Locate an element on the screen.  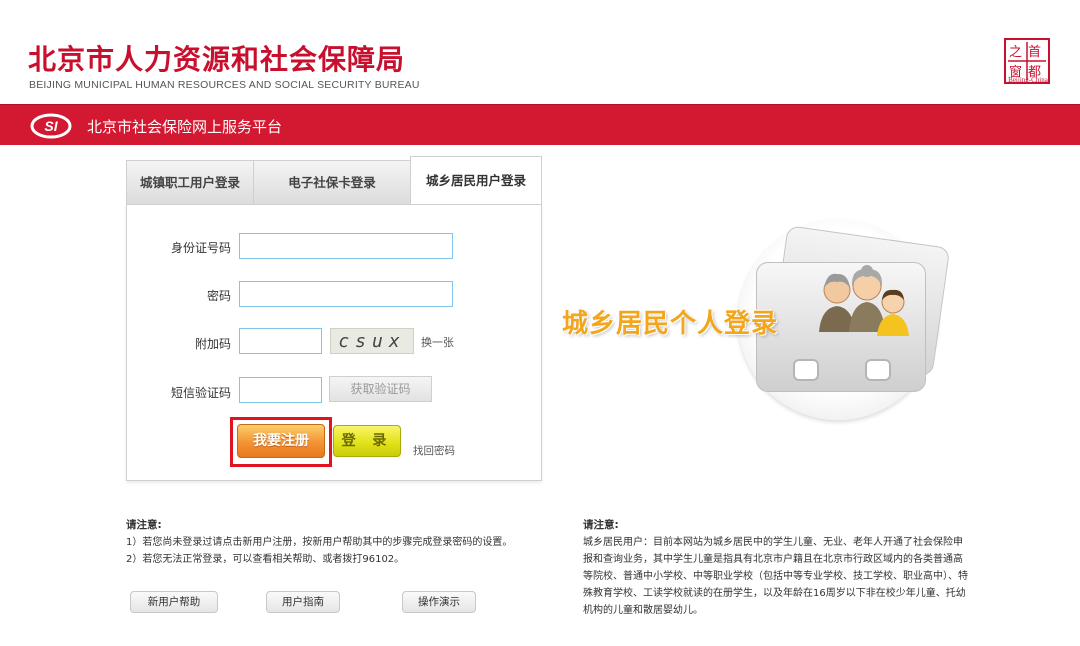
captcha-image: csux is located at coordinates (372, 341).